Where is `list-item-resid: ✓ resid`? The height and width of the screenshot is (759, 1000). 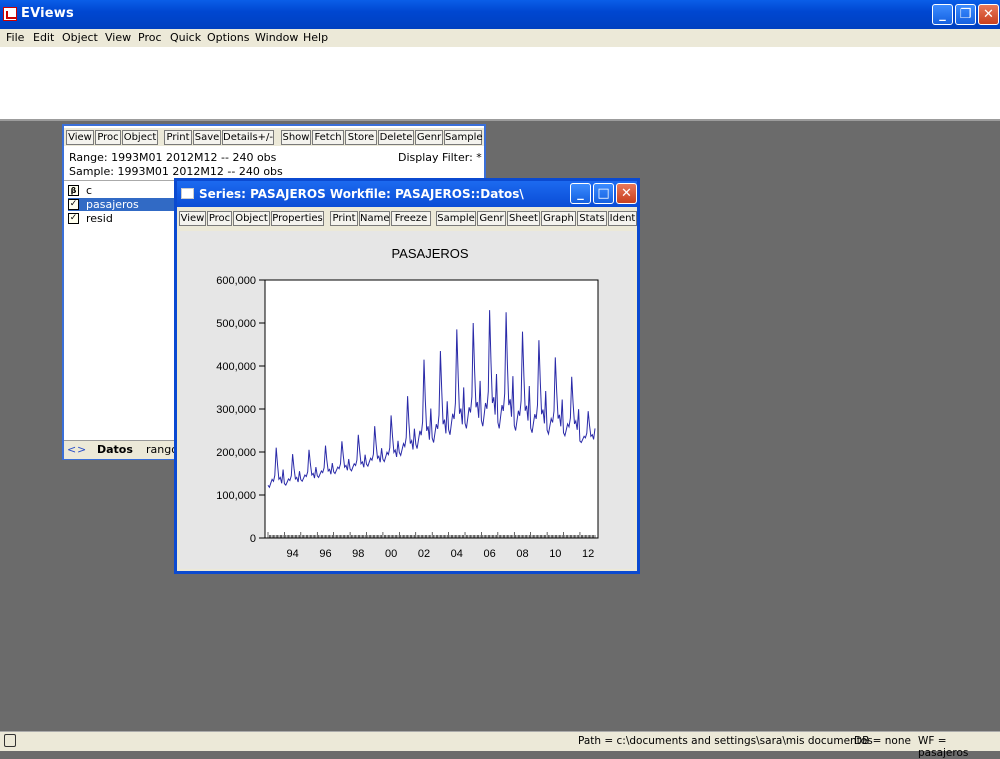 list-item-resid: ✓ resid is located at coordinates (123, 218).